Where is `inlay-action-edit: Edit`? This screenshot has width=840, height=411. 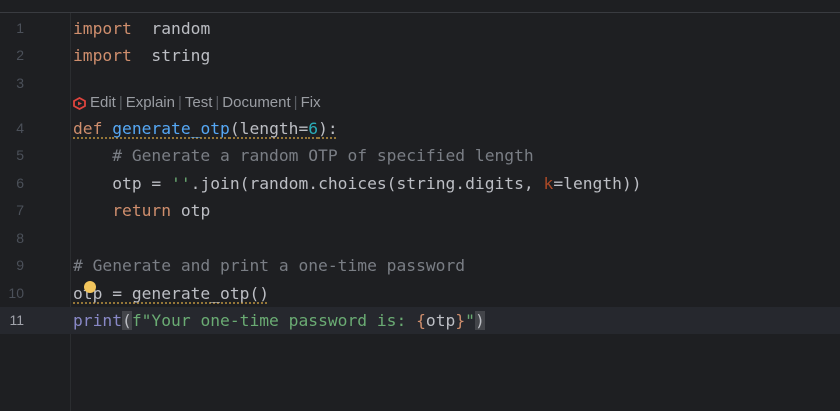 inlay-action-edit: Edit is located at coordinates (103, 102).